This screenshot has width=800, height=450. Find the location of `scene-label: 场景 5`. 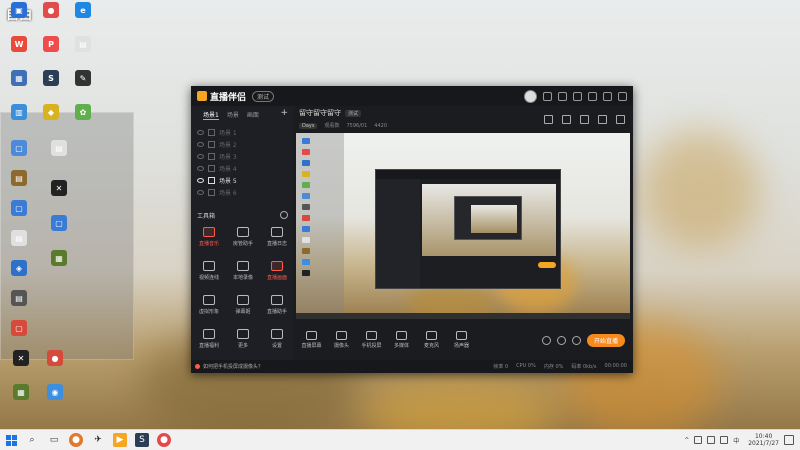

scene-label: 场景 5 is located at coordinates (228, 181).